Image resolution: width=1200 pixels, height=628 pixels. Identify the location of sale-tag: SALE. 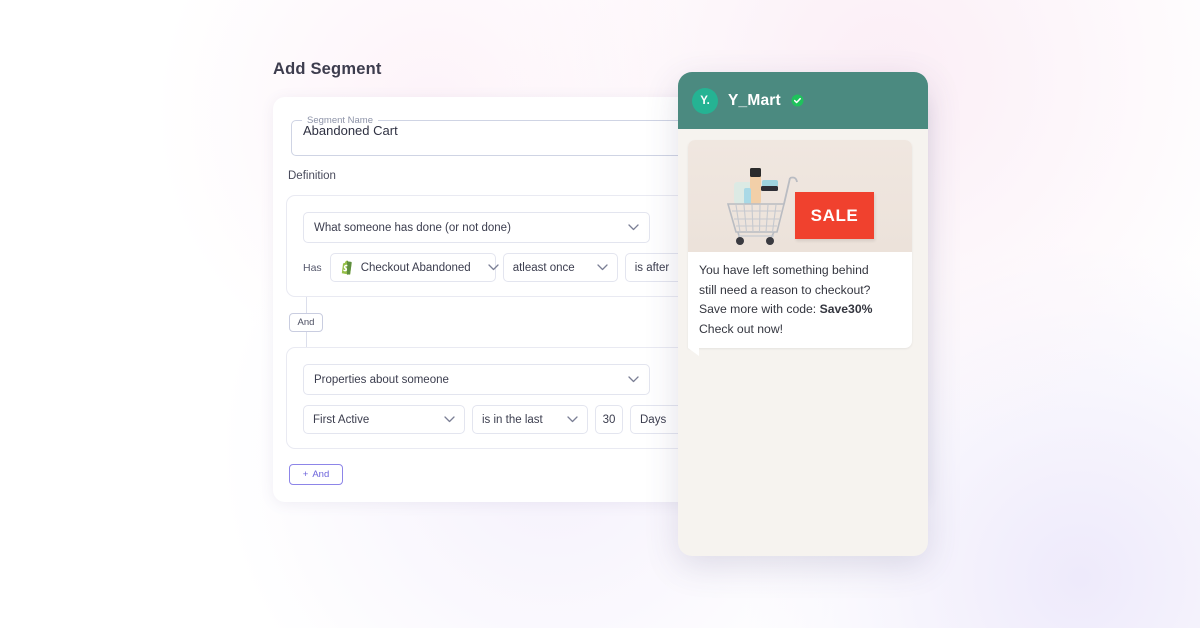
(834, 215).